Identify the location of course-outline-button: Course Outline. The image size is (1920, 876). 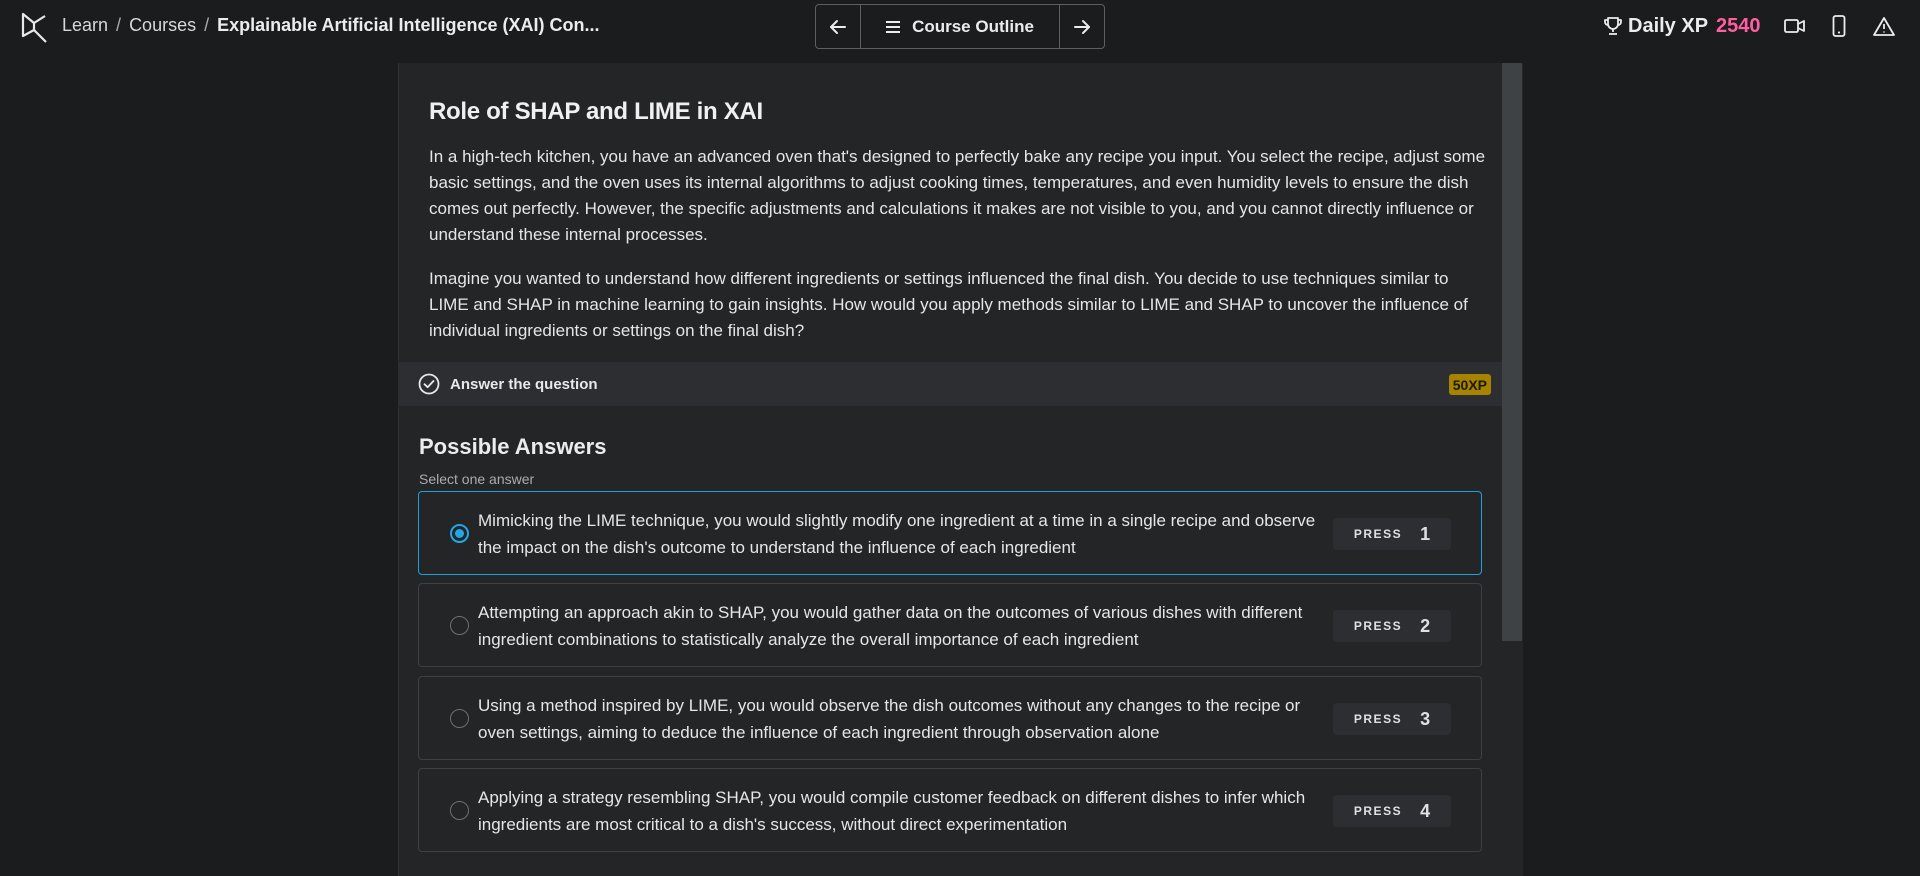
(960, 26).